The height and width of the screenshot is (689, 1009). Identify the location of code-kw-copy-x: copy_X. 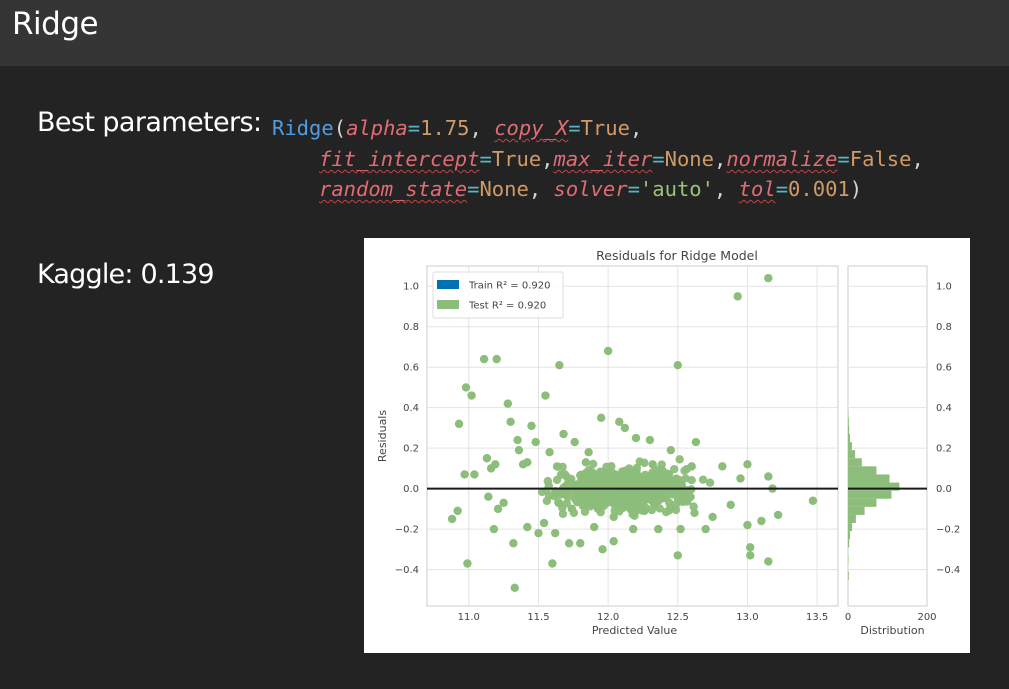
(531, 128).